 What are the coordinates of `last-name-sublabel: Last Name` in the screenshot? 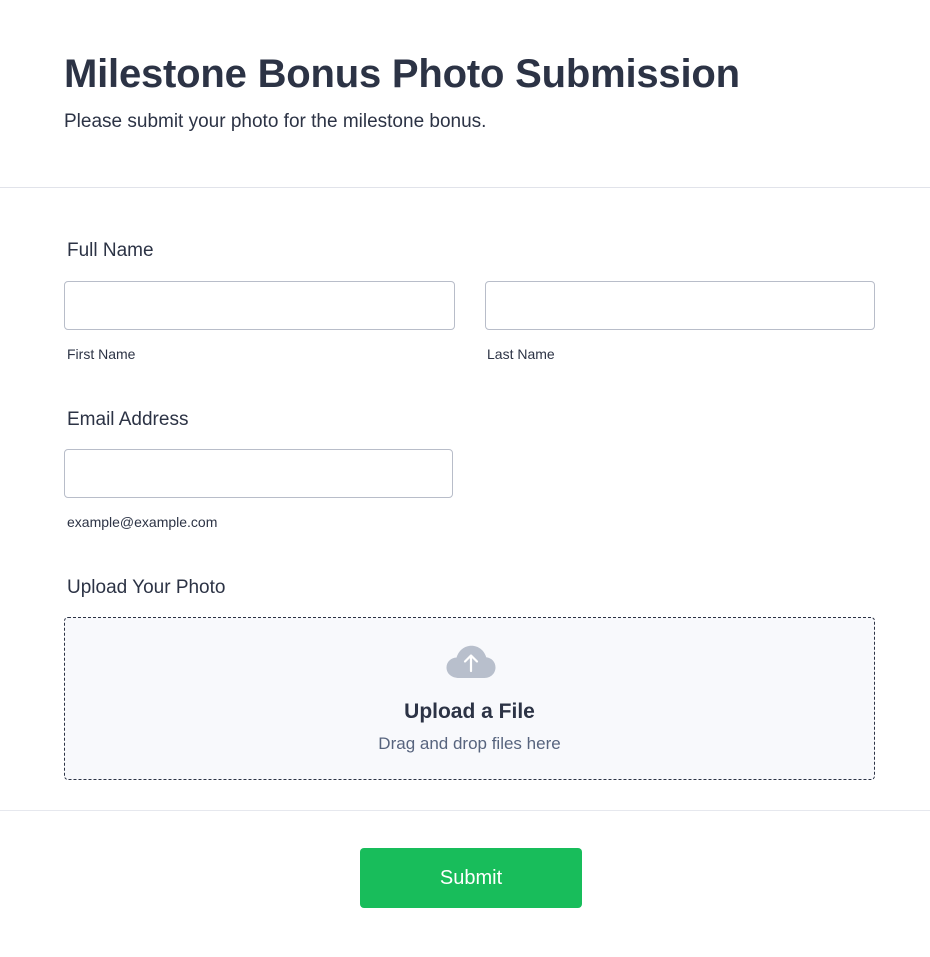 It's located at (521, 354).